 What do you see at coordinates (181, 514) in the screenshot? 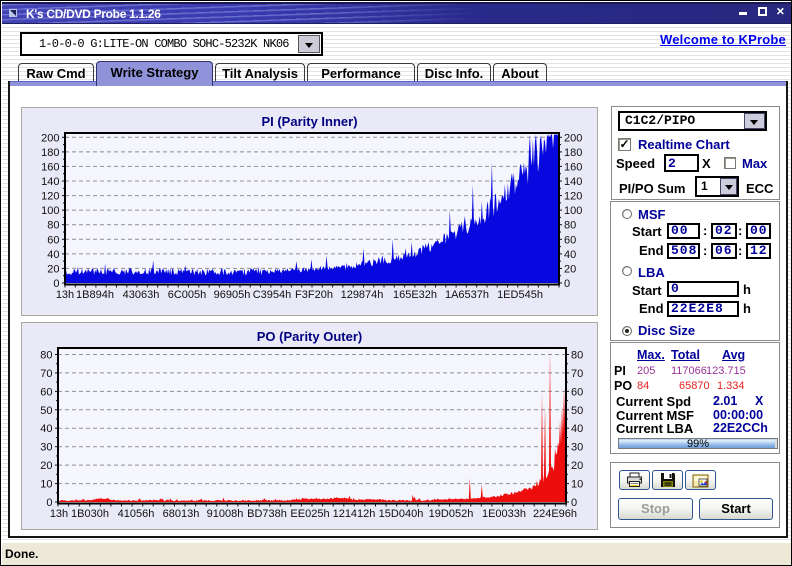
I see `svg-text: 68013h` at bounding box center [181, 514].